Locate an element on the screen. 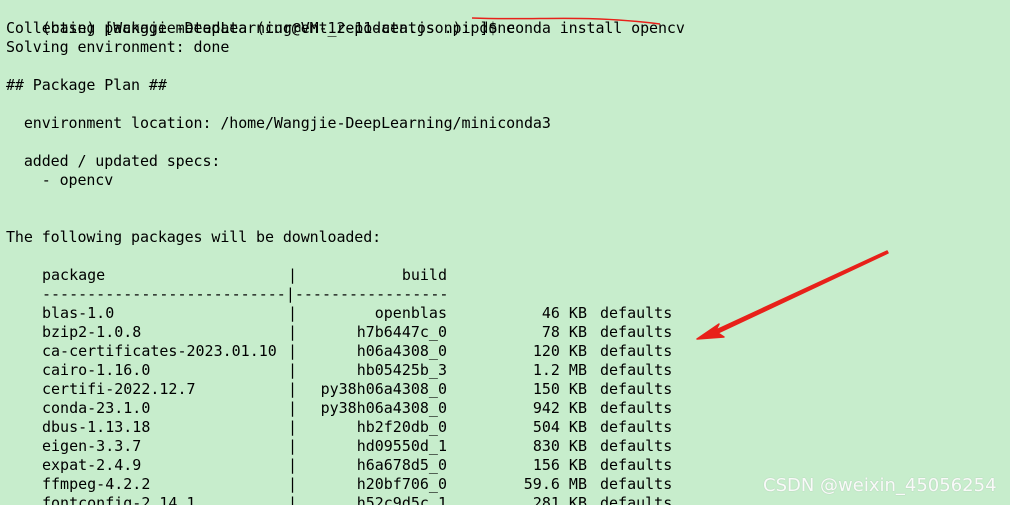 The image size is (1010, 505). package-build: hb05425b_3 is located at coordinates (401, 370).